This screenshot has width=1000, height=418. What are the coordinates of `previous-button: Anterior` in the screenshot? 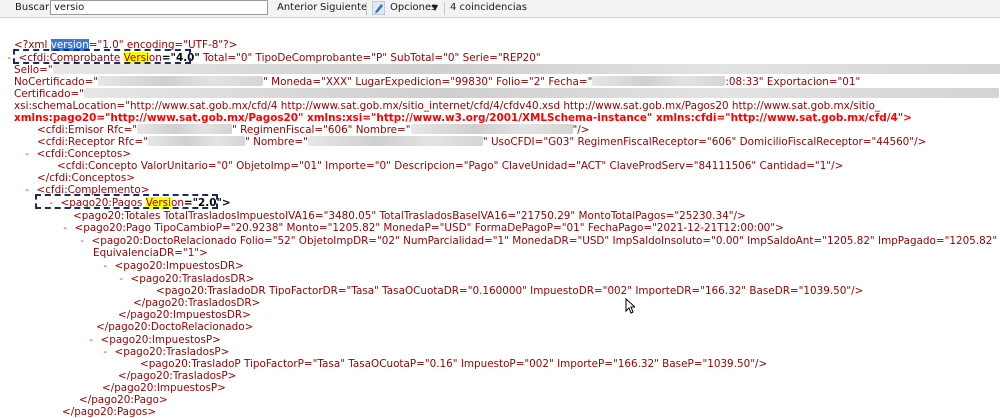 It's located at (297, 7).